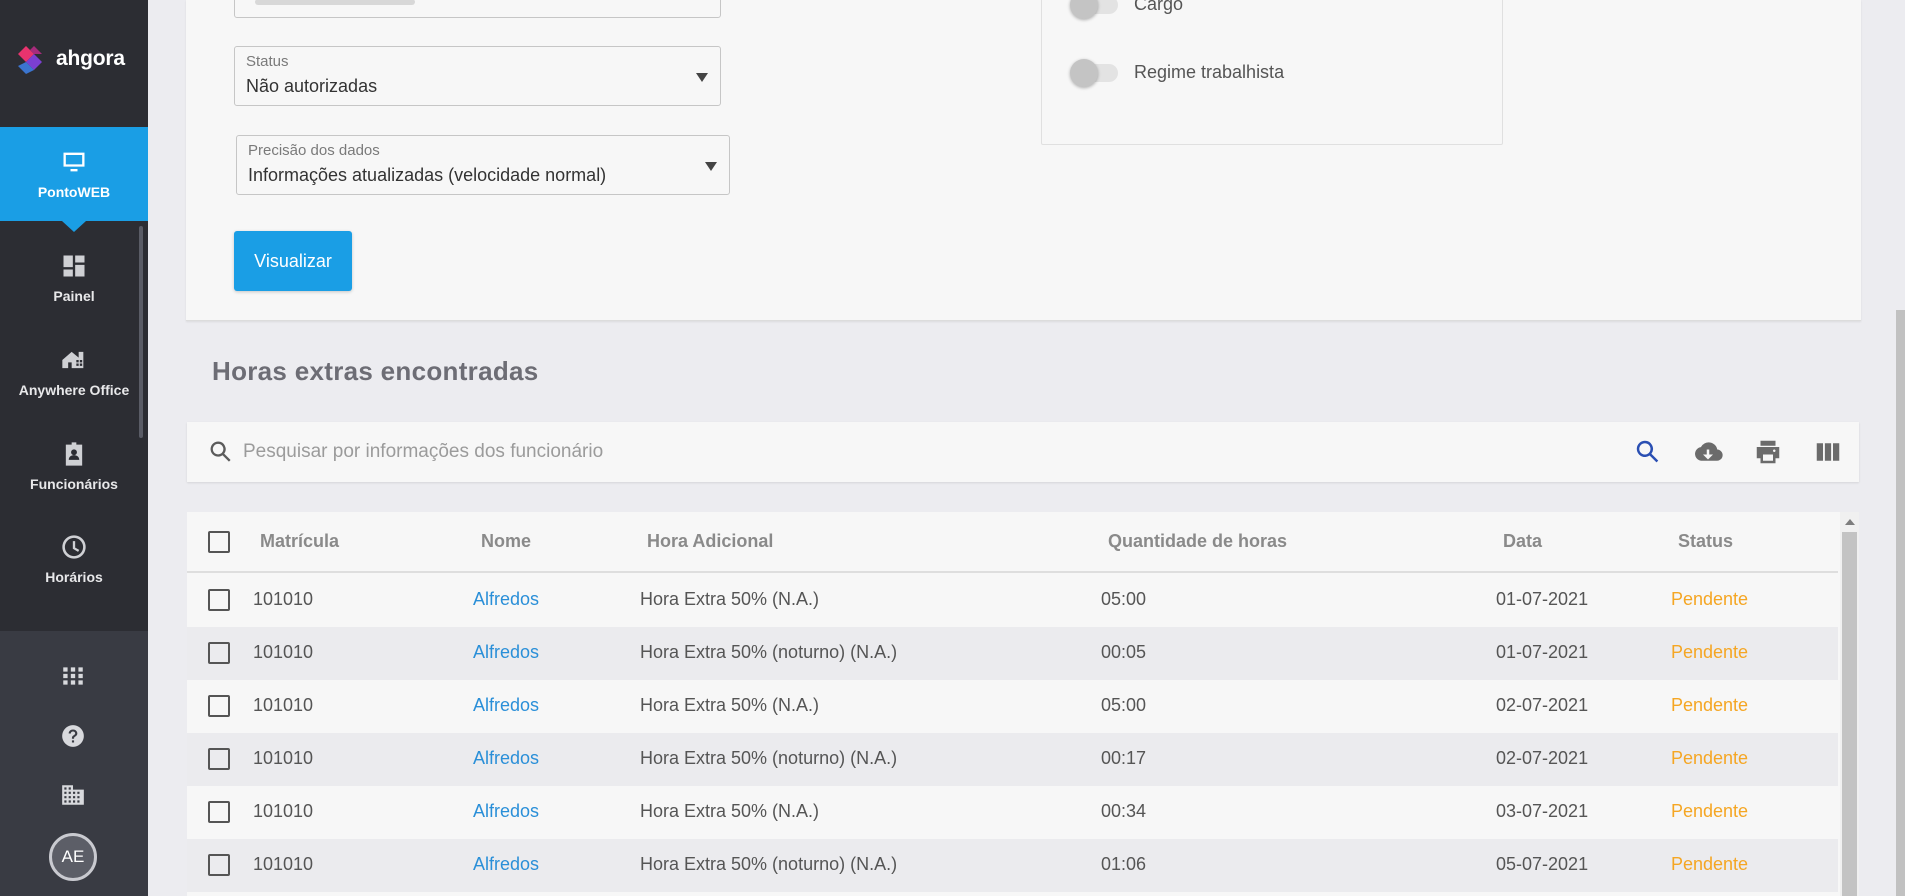 The height and width of the screenshot is (896, 1905). I want to click on results-search-bar, so click(1023, 452).